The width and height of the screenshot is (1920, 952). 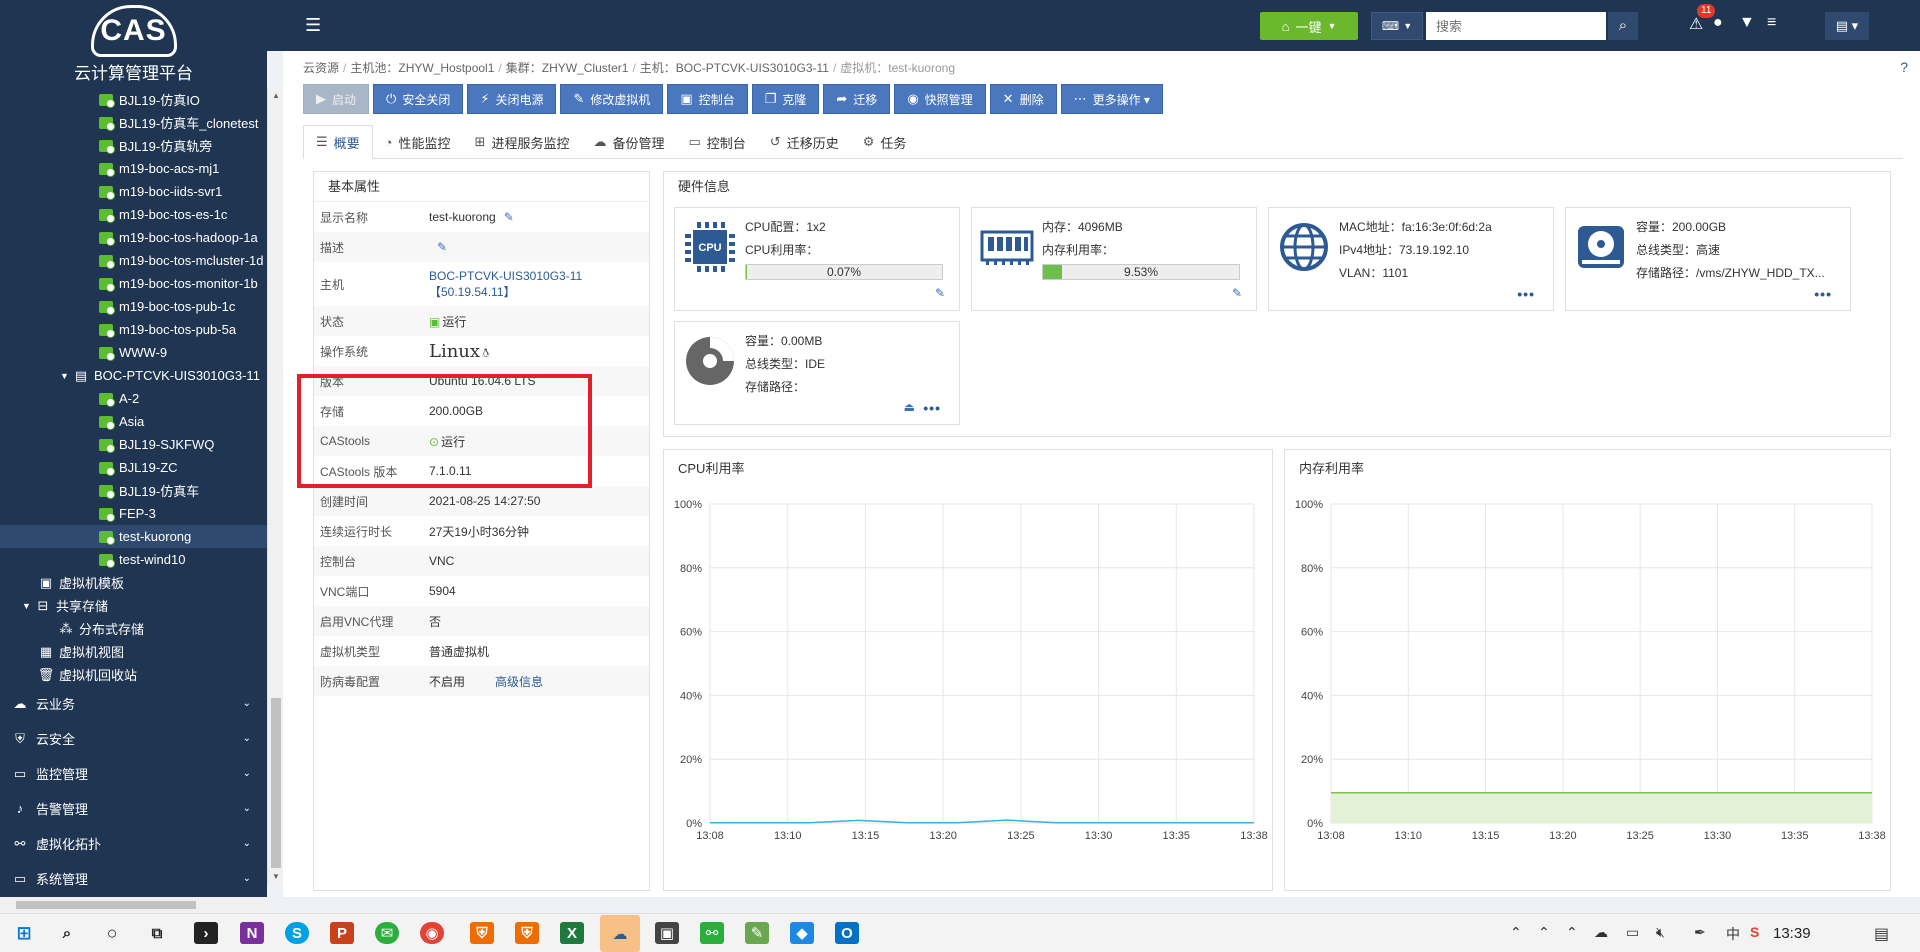 I want to click on tray-chevron3-icon: ⌃, so click(x=1572, y=932).